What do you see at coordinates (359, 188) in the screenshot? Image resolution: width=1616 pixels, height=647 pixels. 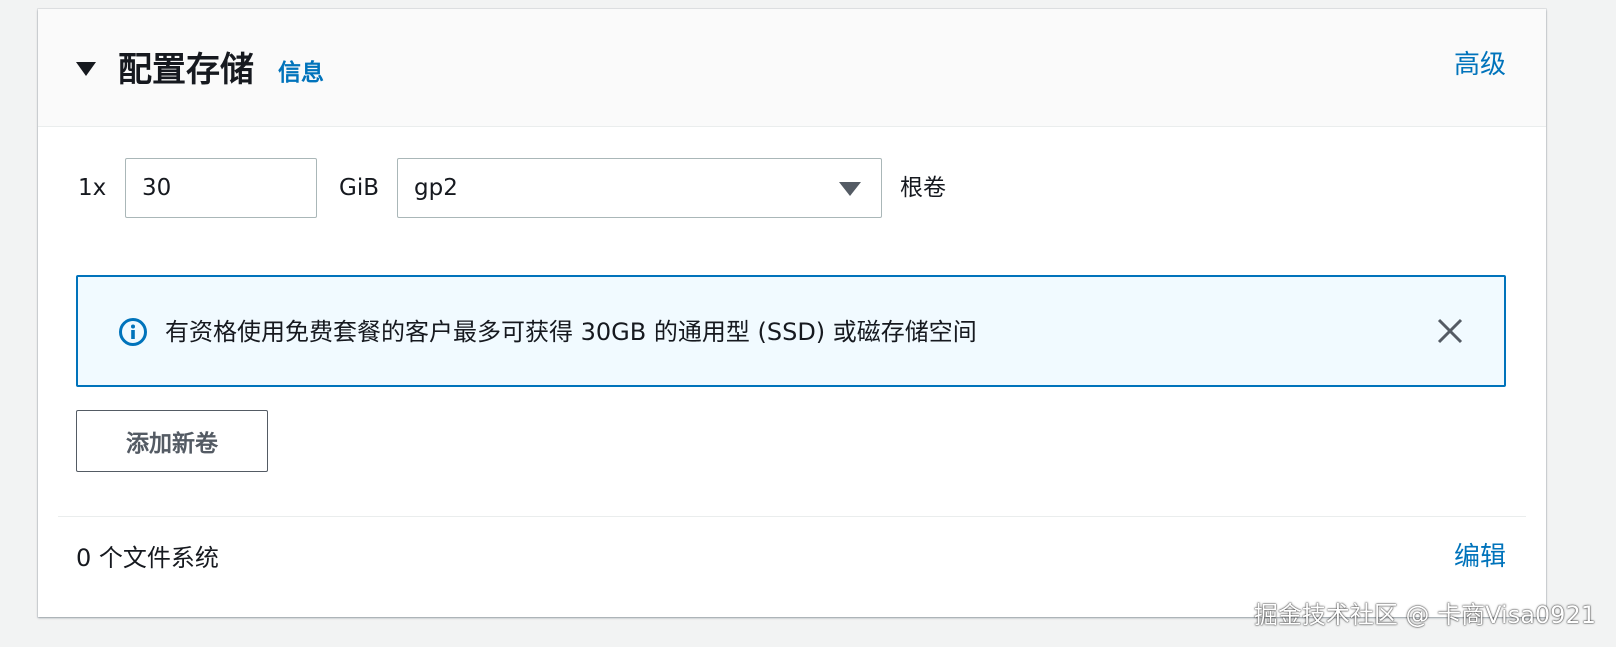 I see `size-unit-label: GiB` at bounding box center [359, 188].